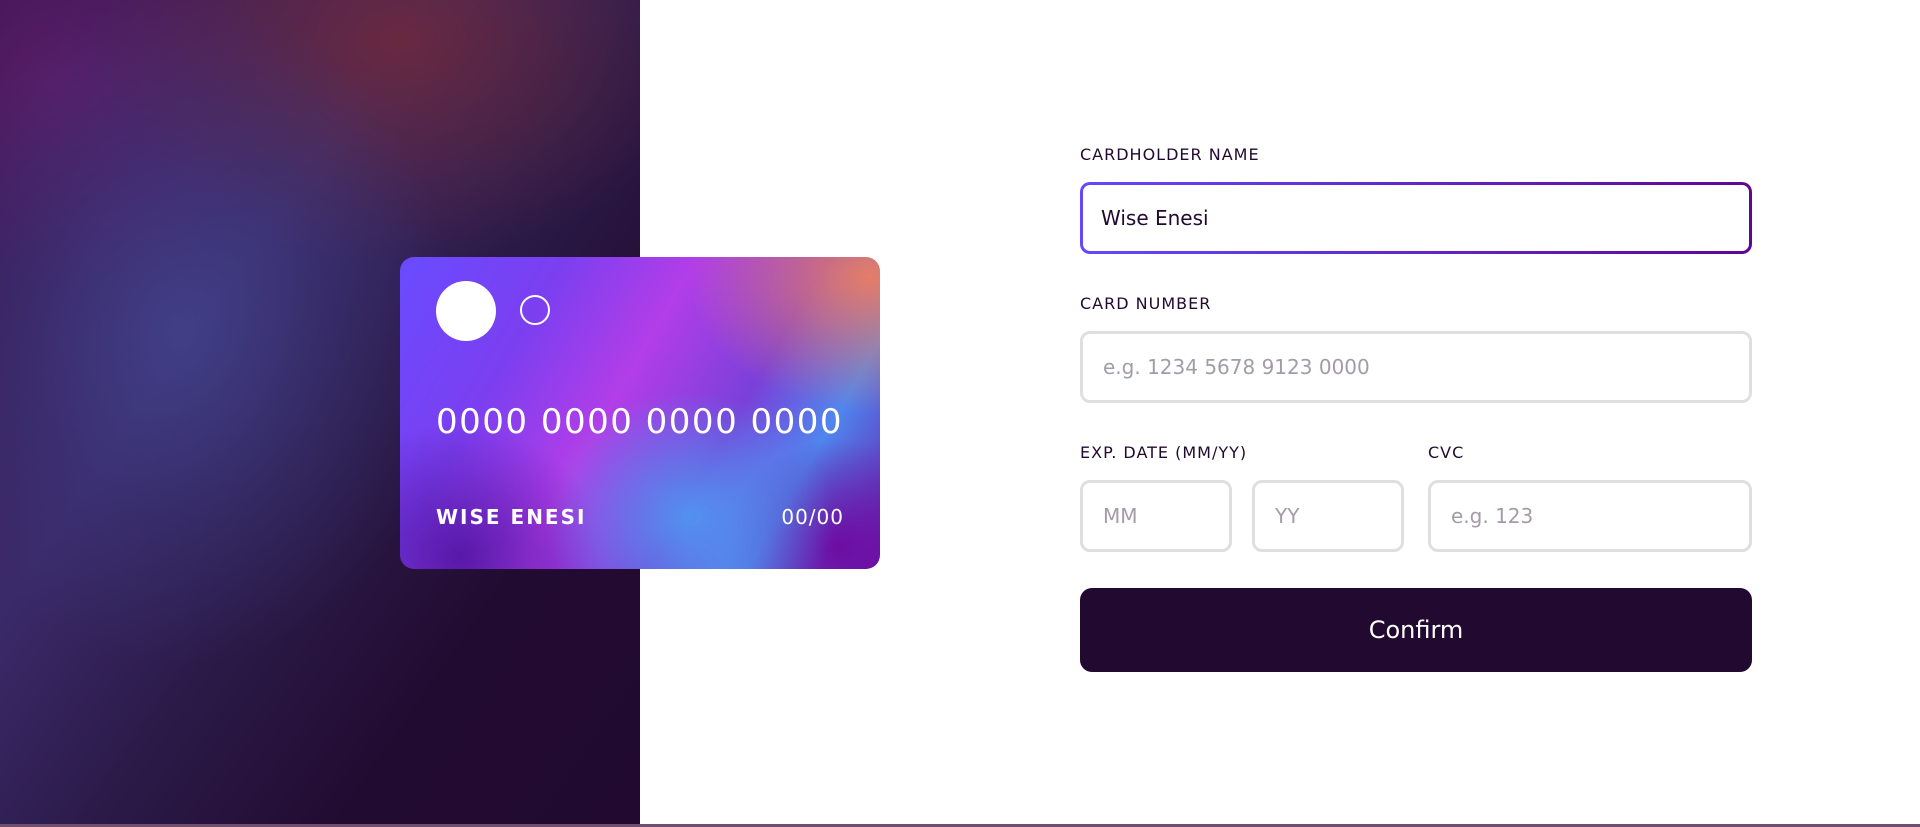  Describe the element at coordinates (640, 422) in the screenshot. I see `card-number-display: 0000 0000 0000 0000` at that location.